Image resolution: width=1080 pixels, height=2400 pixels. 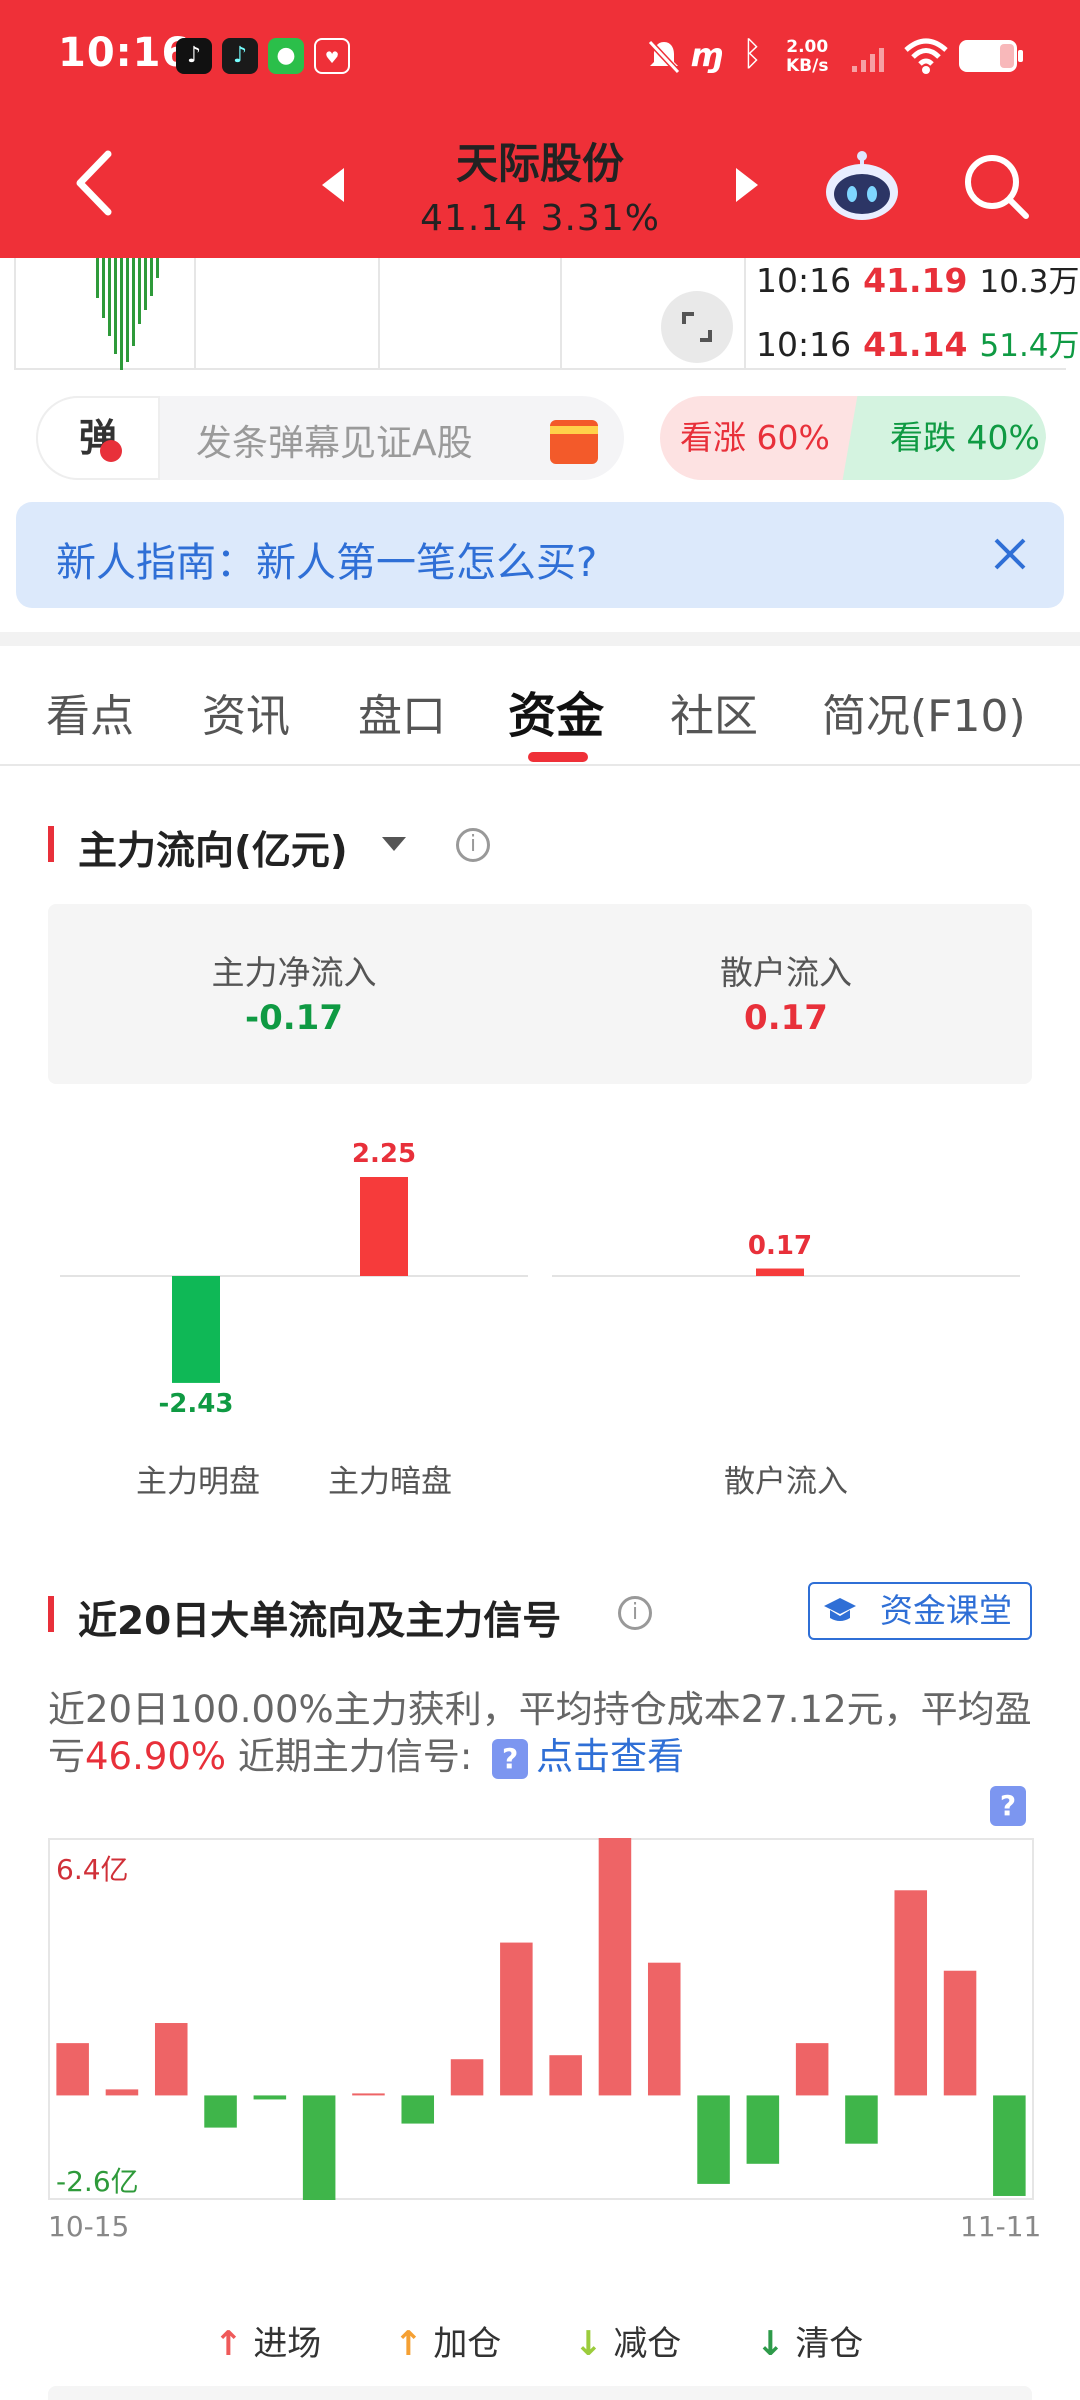 What do you see at coordinates (97, 2181) in the screenshot?
I see `y-min-label: -2.6亿` at bounding box center [97, 2181].